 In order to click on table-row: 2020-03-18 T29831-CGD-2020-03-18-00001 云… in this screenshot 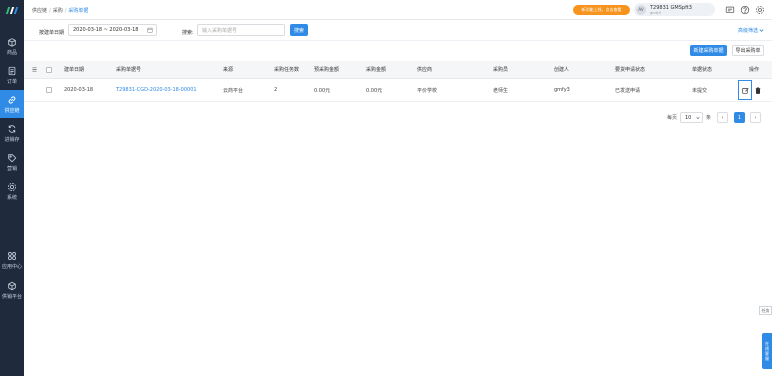, I will do `click(398, 90)`.